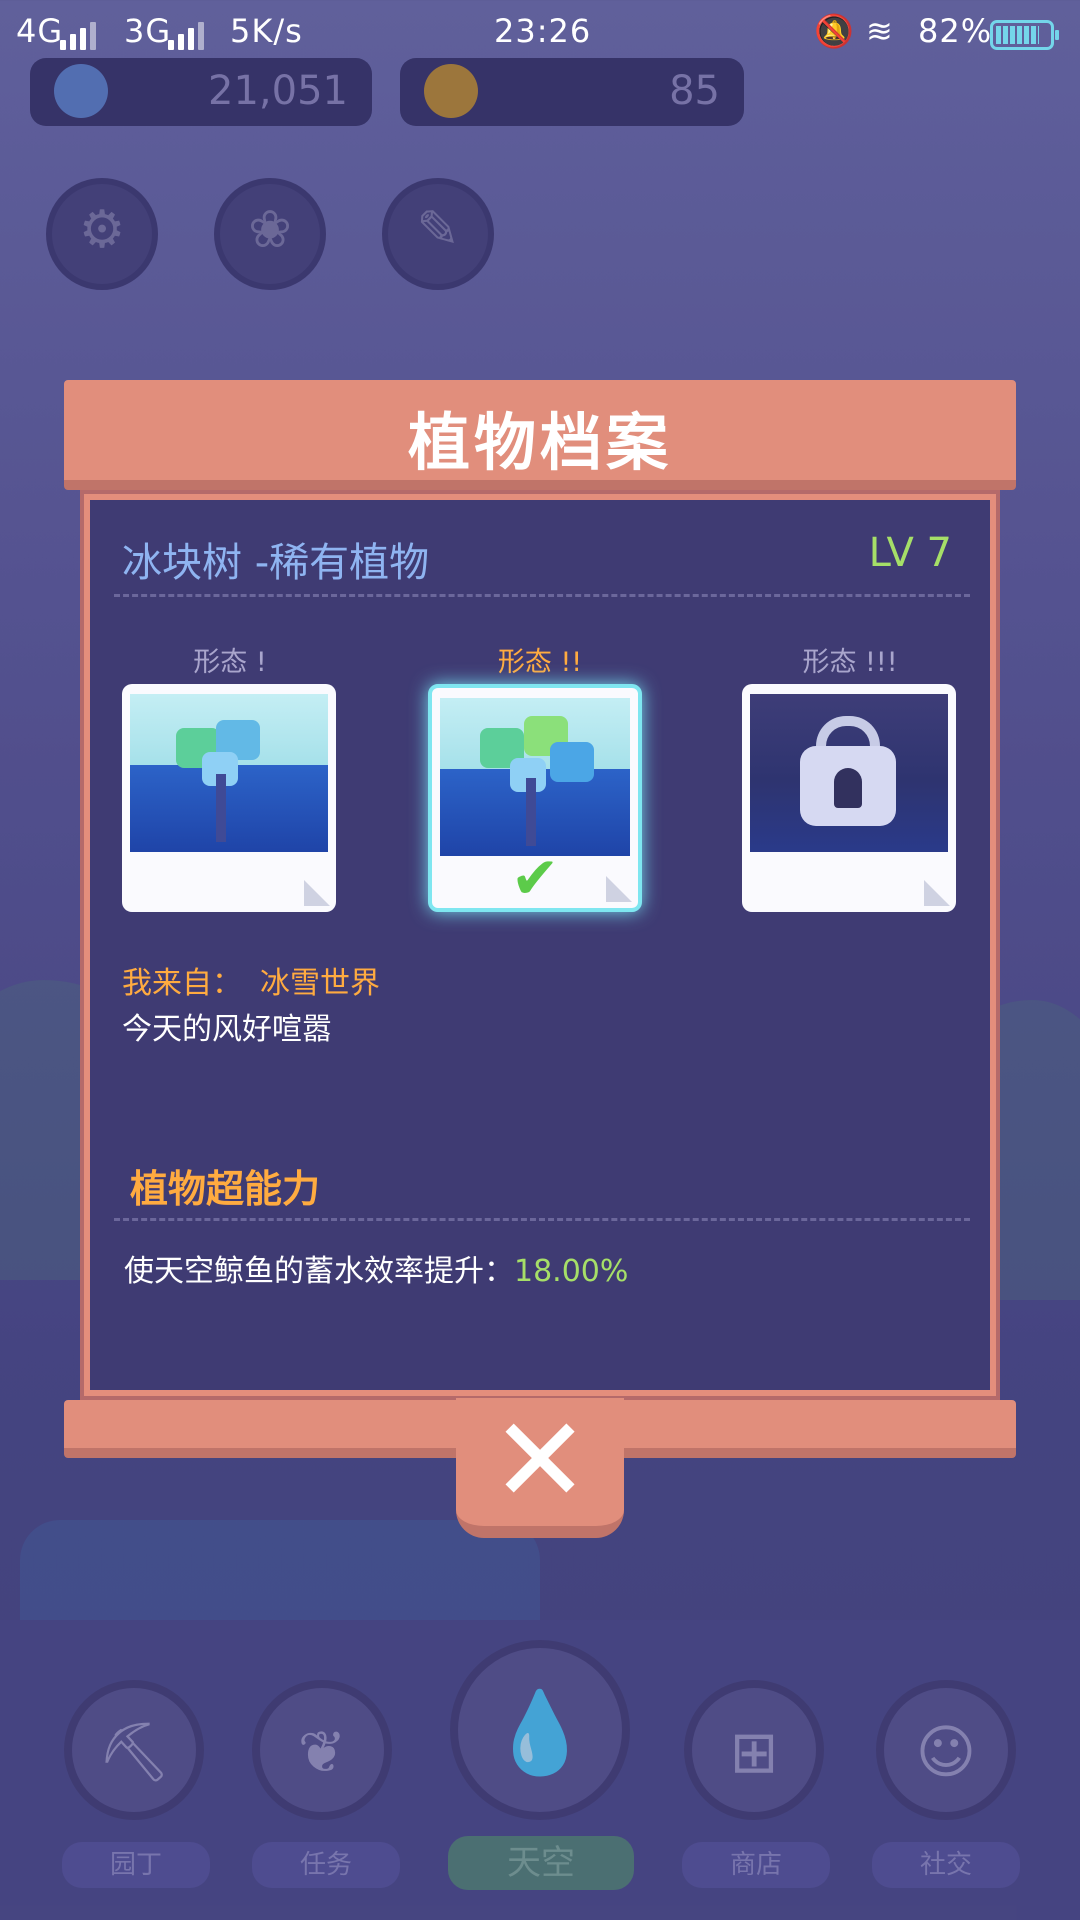 The image size is (1080, 1920). Describe the element at coordinates (540, 1460) in the screenshot. I see `close-icon: ✕` at that location.